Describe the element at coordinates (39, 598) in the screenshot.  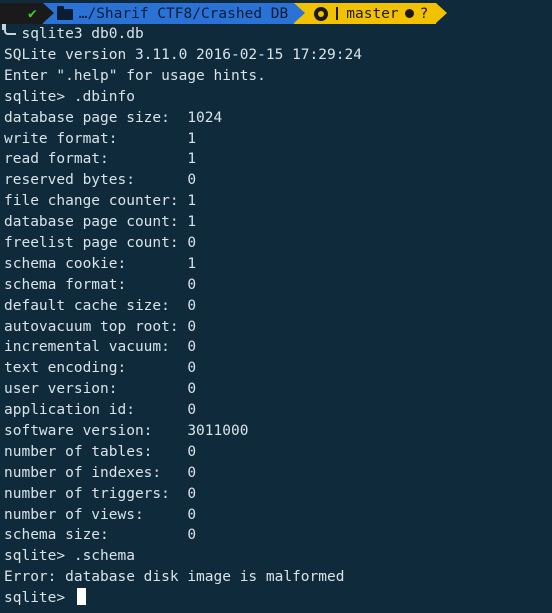
I see `sqlite-prompt: sqlite>` at that location.